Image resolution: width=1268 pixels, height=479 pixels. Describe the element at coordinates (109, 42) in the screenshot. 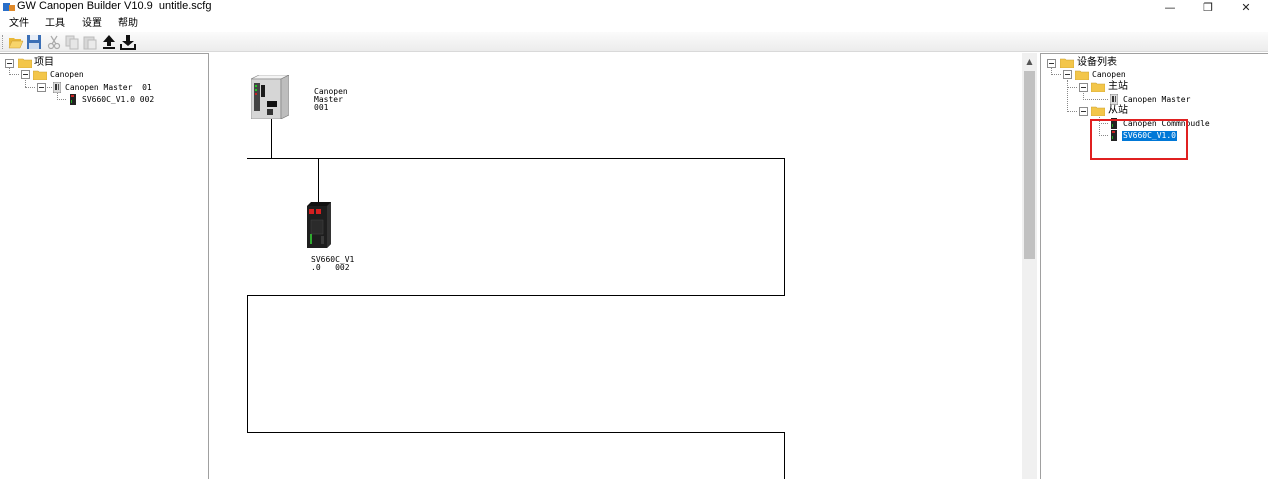

I see `upload-icon` at that location.